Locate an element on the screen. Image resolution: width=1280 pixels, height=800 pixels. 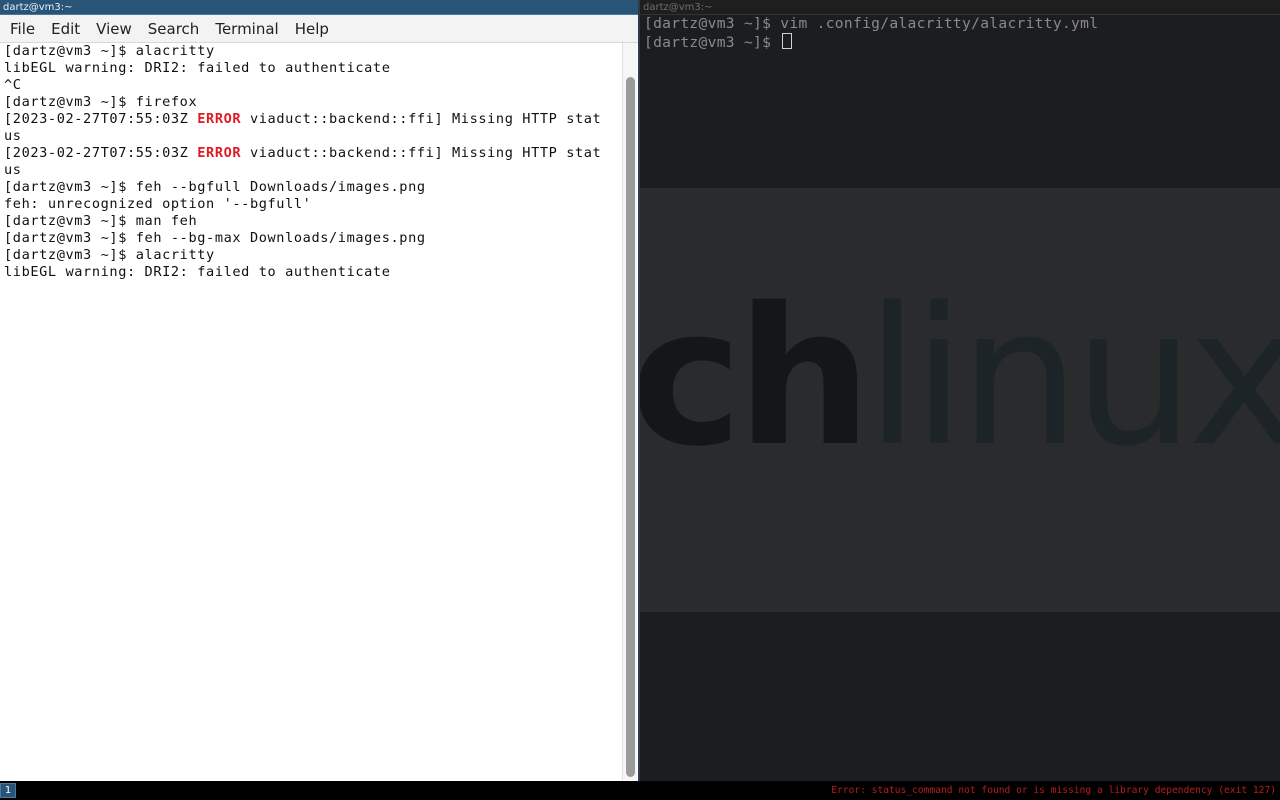
scrollbar-thumb is located at coordinates (630, 427).